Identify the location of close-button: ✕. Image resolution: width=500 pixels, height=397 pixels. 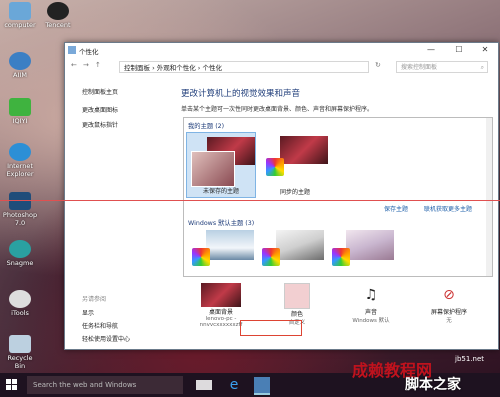
(485, 50).